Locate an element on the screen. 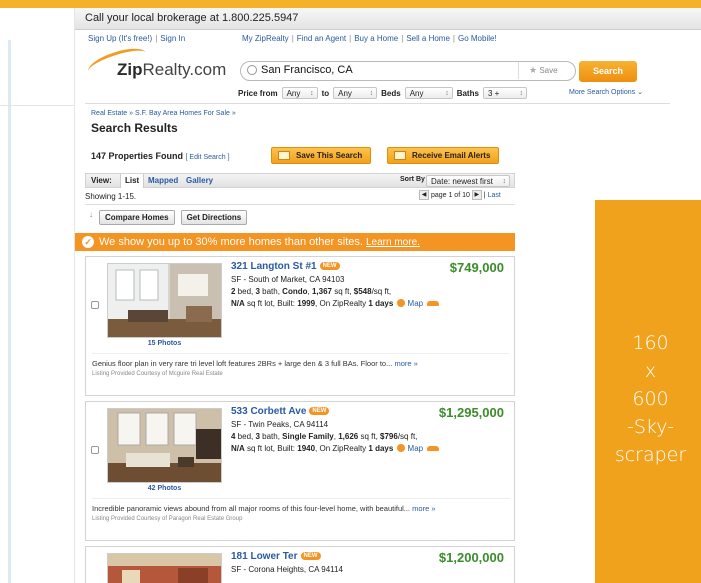 The width and height of the screenshot is (701, 583). logo-zip: Zip is located at coordinates (130, 69).